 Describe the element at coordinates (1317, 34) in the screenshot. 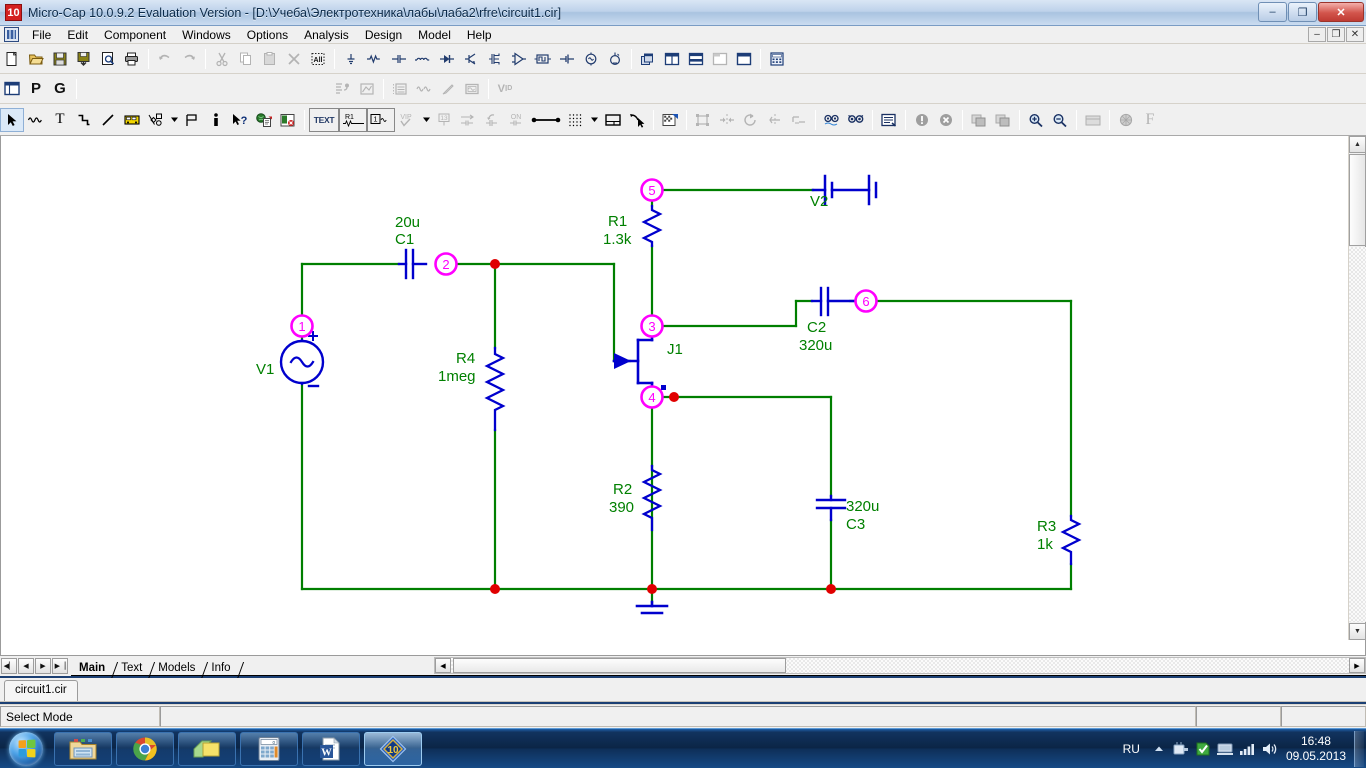

I see `mdi-minimize-button: –` at that location.